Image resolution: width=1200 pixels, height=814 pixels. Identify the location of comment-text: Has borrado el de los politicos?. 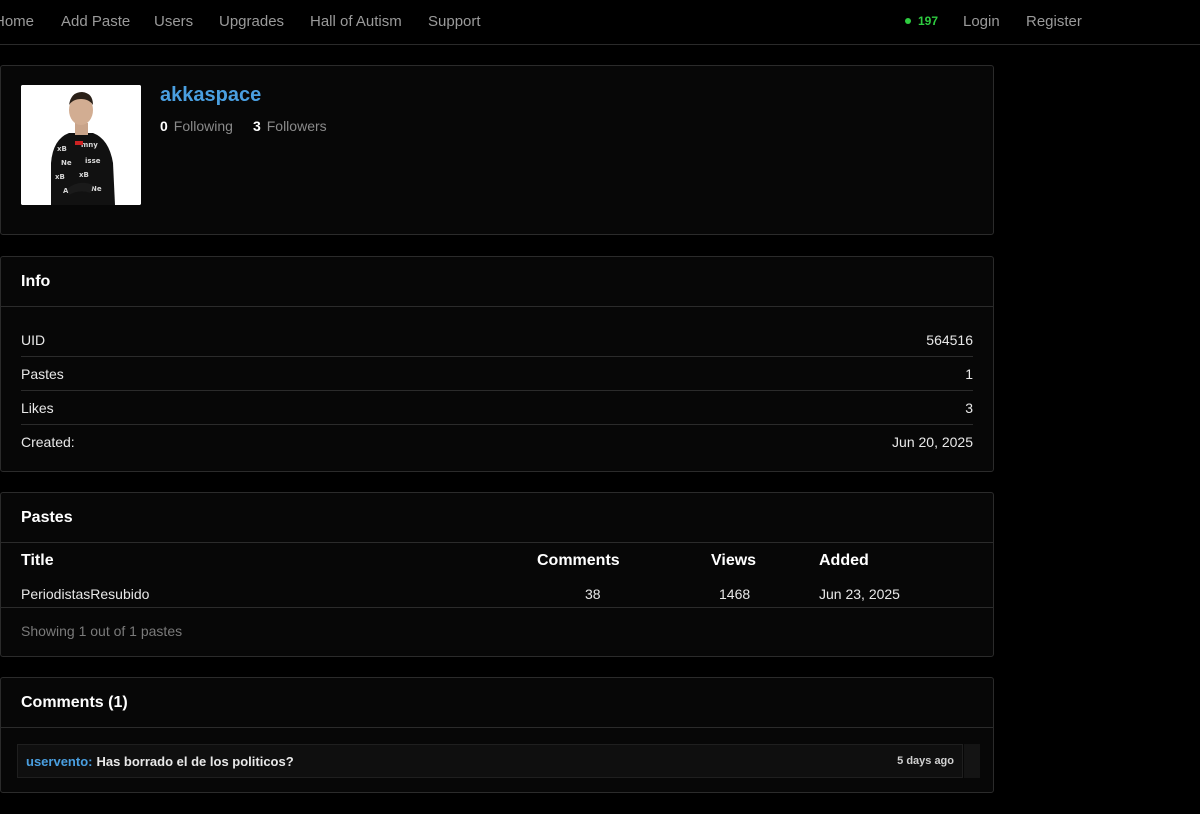
(195, 761).